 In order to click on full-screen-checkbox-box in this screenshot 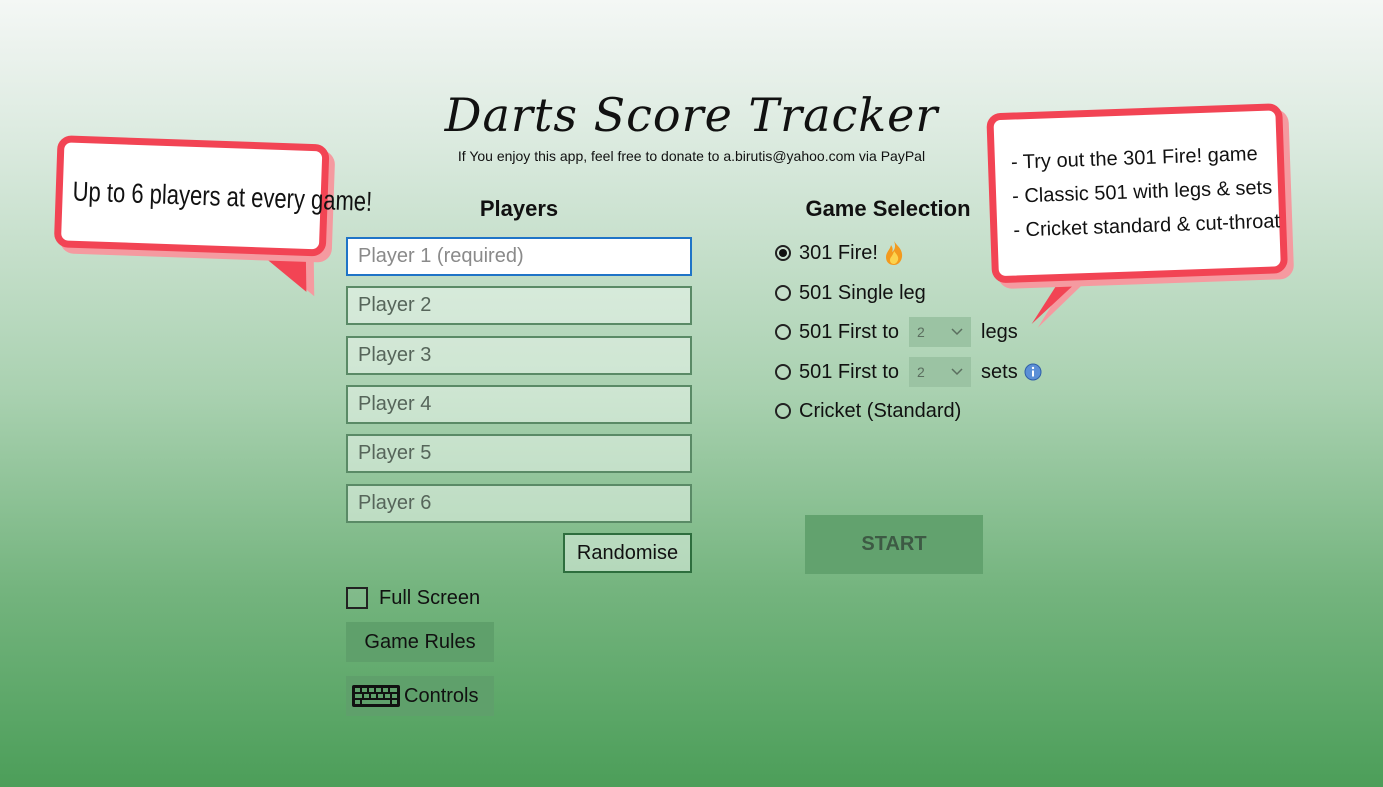, I will do `click(357, 598)`.